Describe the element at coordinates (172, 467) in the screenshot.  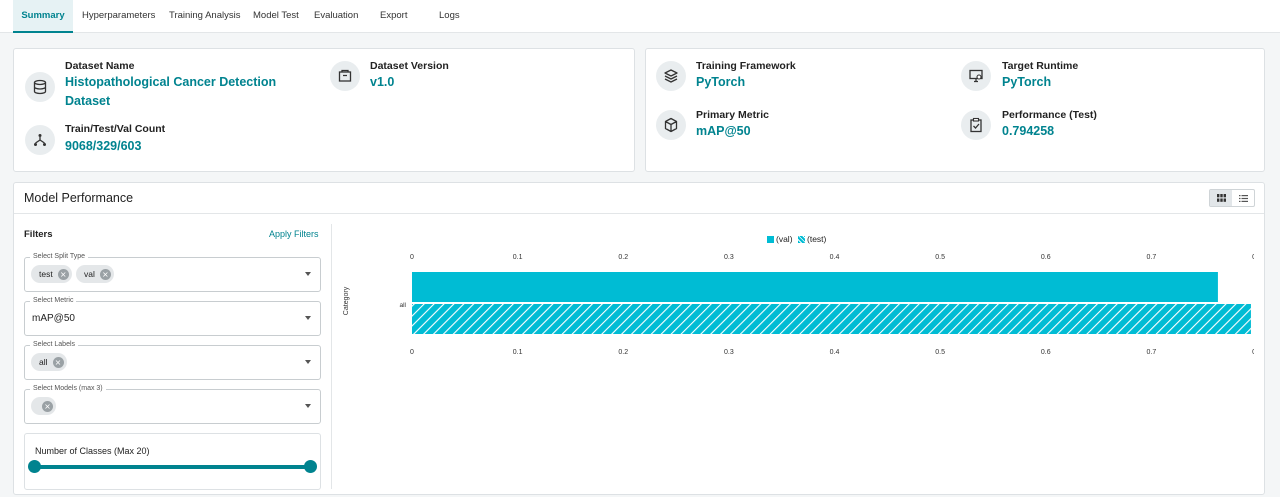
I see `classes-slider-track` at that location.